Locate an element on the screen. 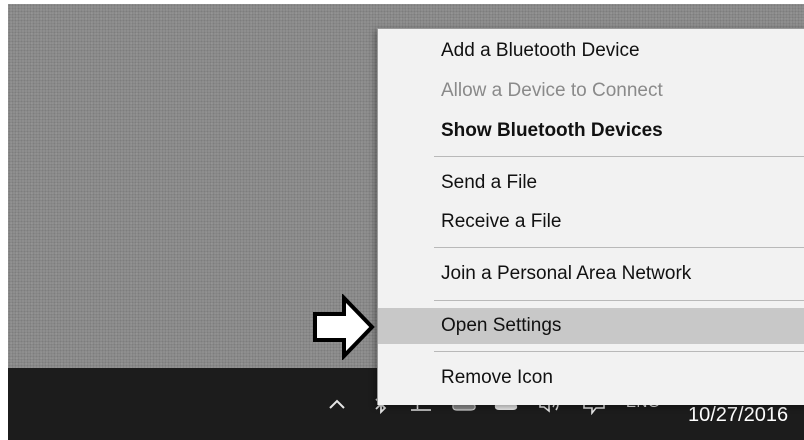 The width and height of the screenshot is (804, 440). menu-item-allow-device-to-connect: Allow a Device to Connect is located at coordinates (552, 90).